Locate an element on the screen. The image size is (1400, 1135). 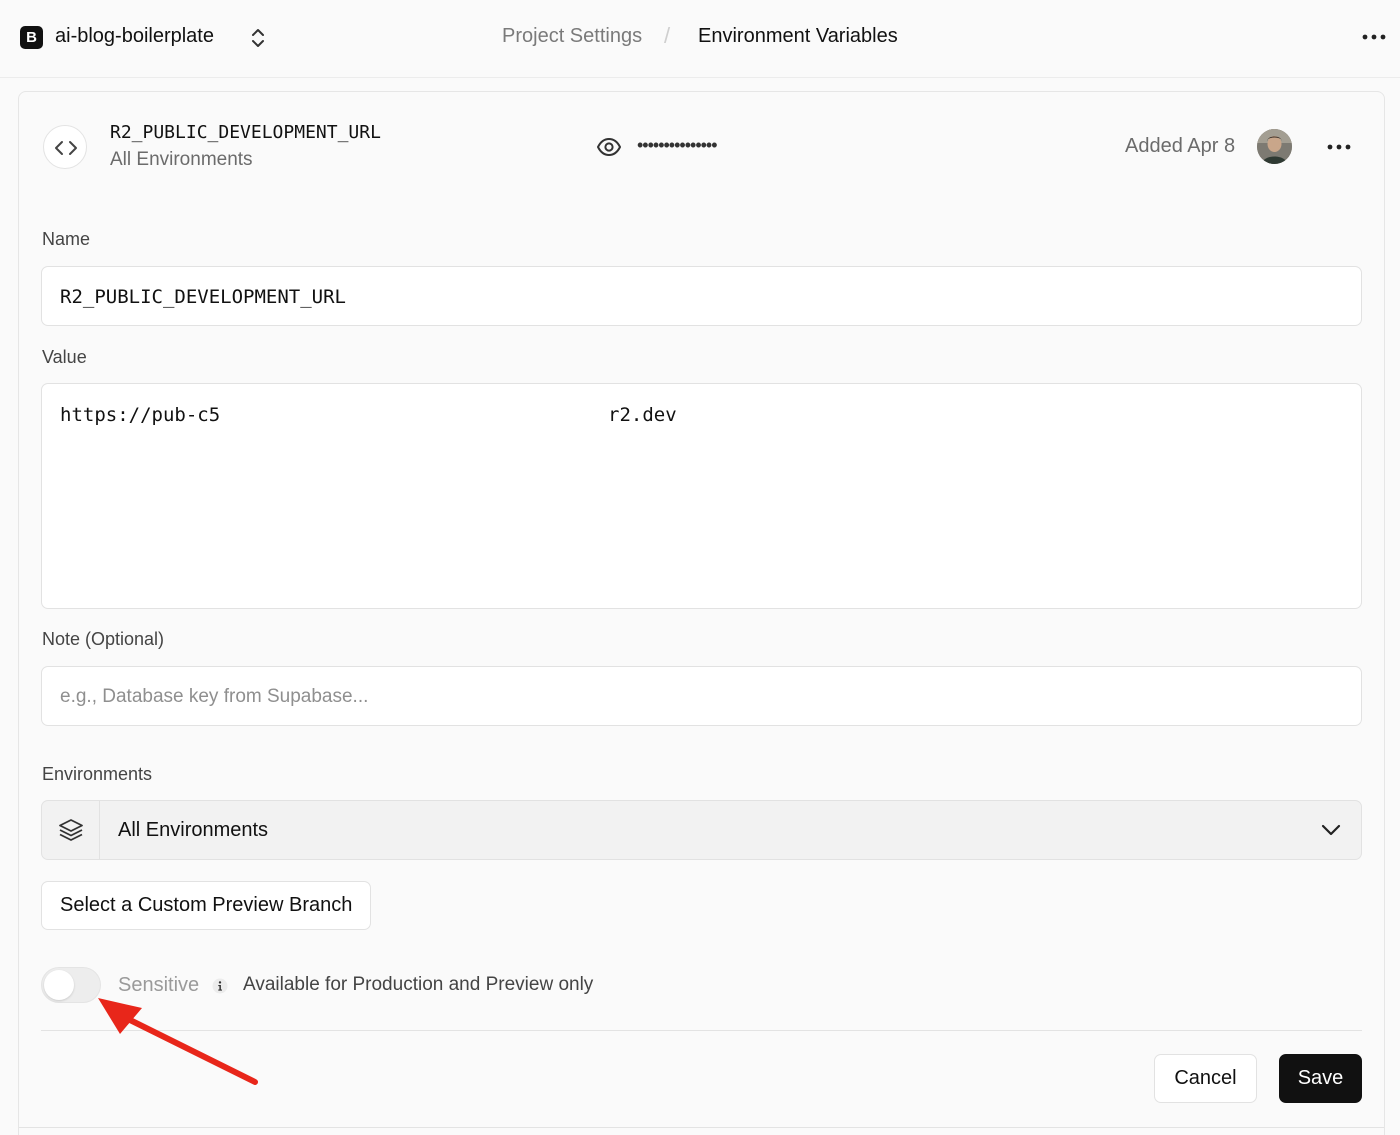
project-logo: B is located at coordinates (31, 37).